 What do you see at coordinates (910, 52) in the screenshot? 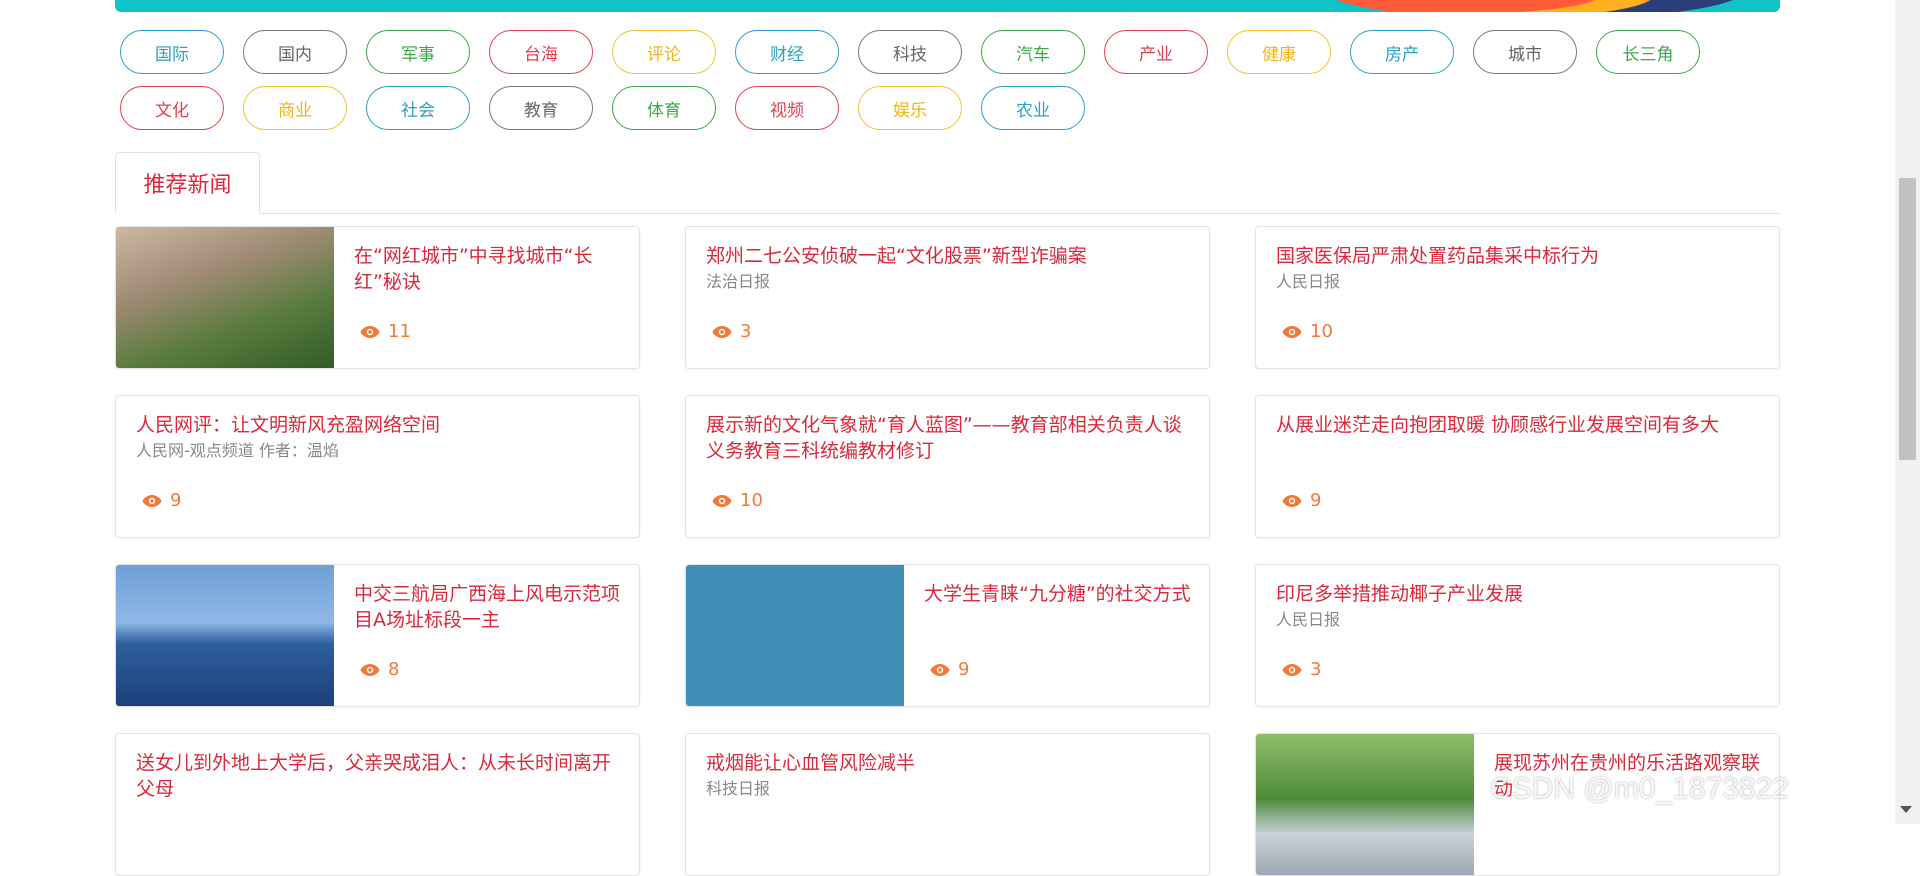
I see `category-tag: 科技` at bounding box center [910, 52].